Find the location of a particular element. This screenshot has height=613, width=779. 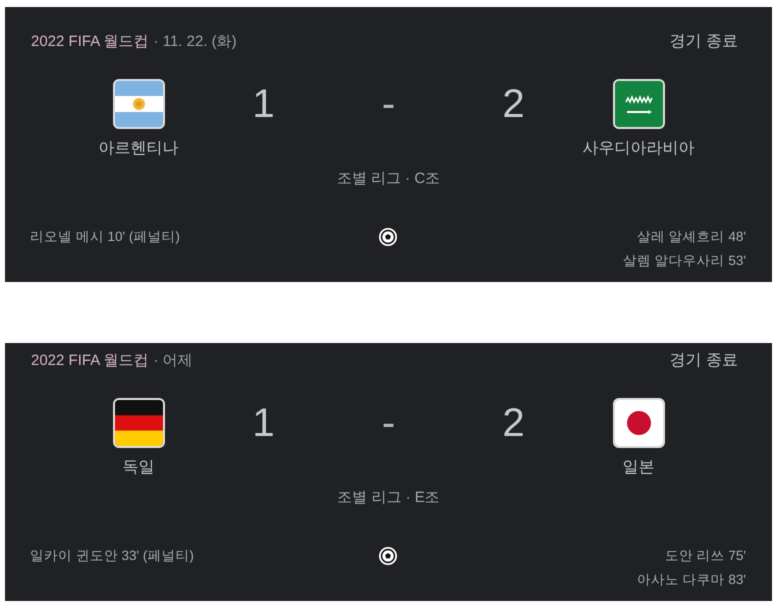

stage-label: 조별 리그 · C조 is located at coordinates (388, 179).